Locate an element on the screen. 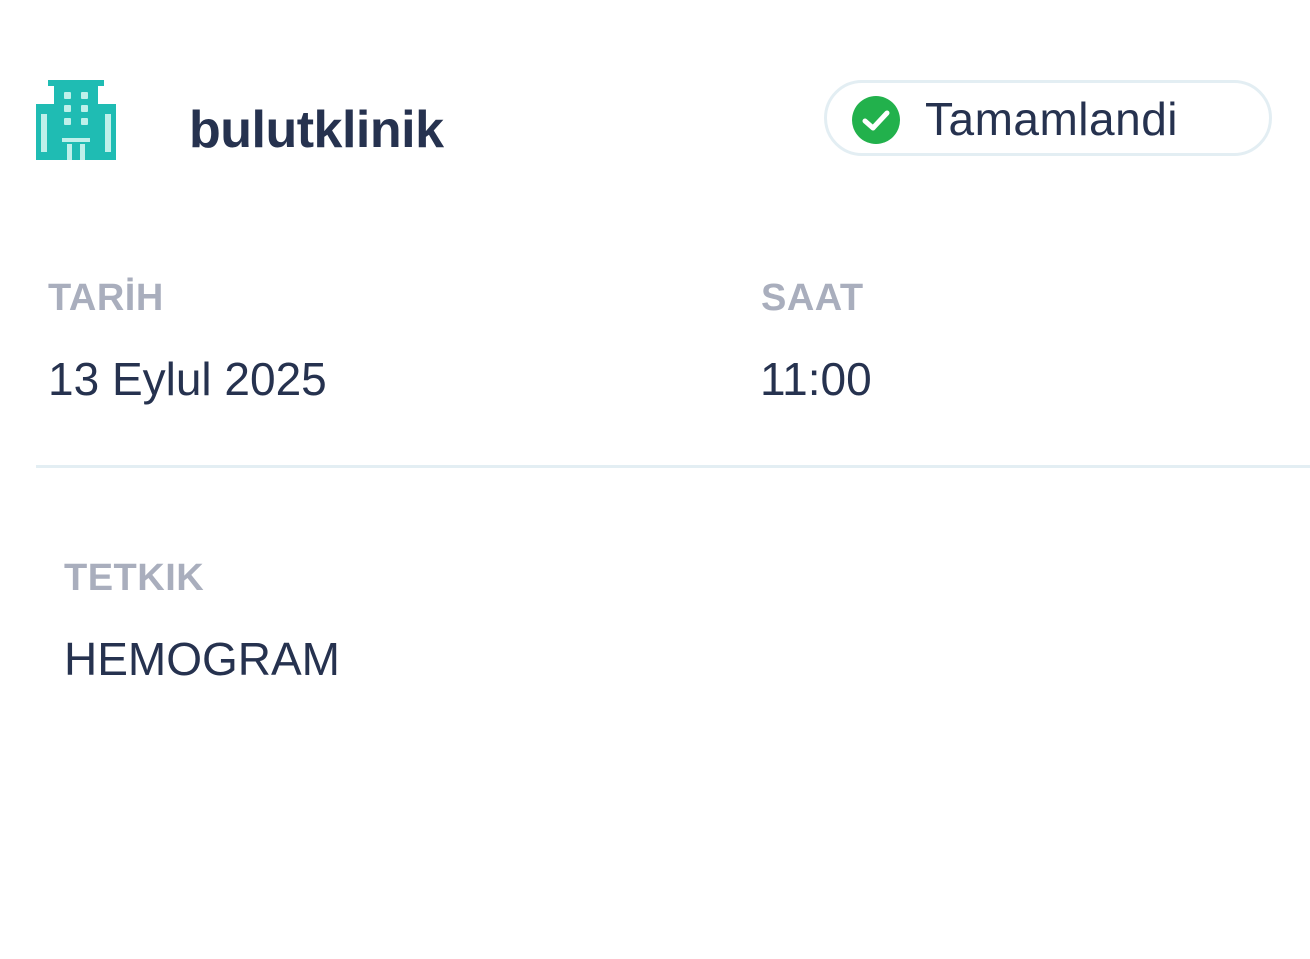 The height and width of the screenshot is (959, 1310). time-value: 11:00 is located at coordinates (816, 379).